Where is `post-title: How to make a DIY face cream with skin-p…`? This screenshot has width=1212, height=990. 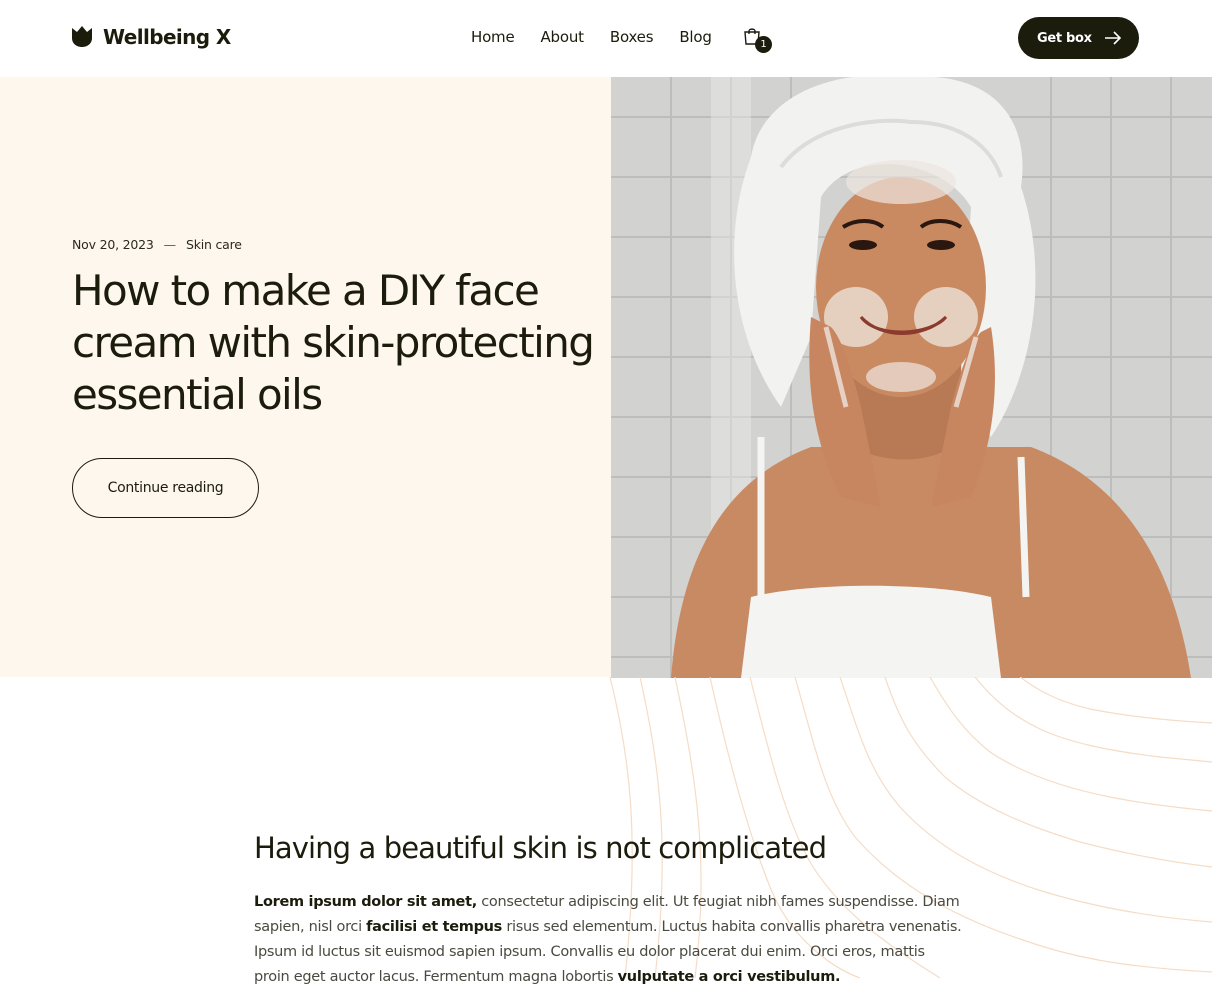
post-title: How to make a DIY face cream with skin-p… is located at coordinates (333, 342).